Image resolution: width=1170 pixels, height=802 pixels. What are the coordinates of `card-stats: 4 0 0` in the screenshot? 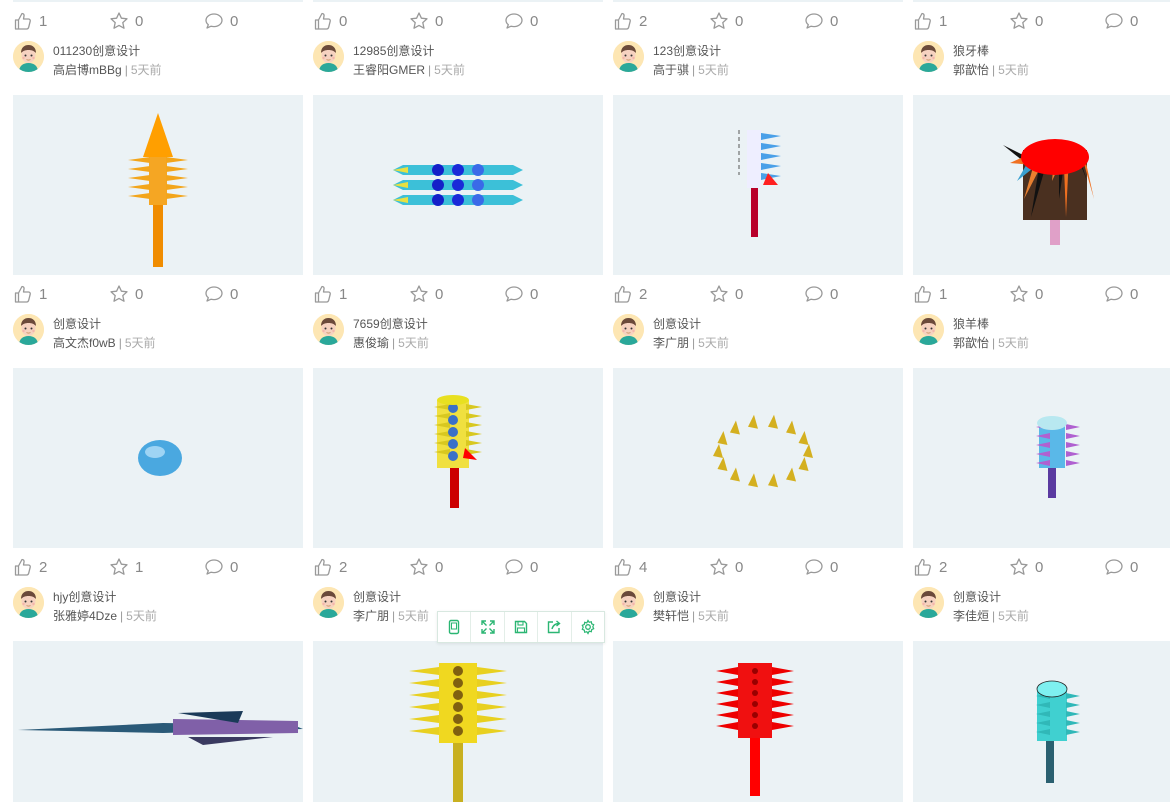 It's located at (758, 567).